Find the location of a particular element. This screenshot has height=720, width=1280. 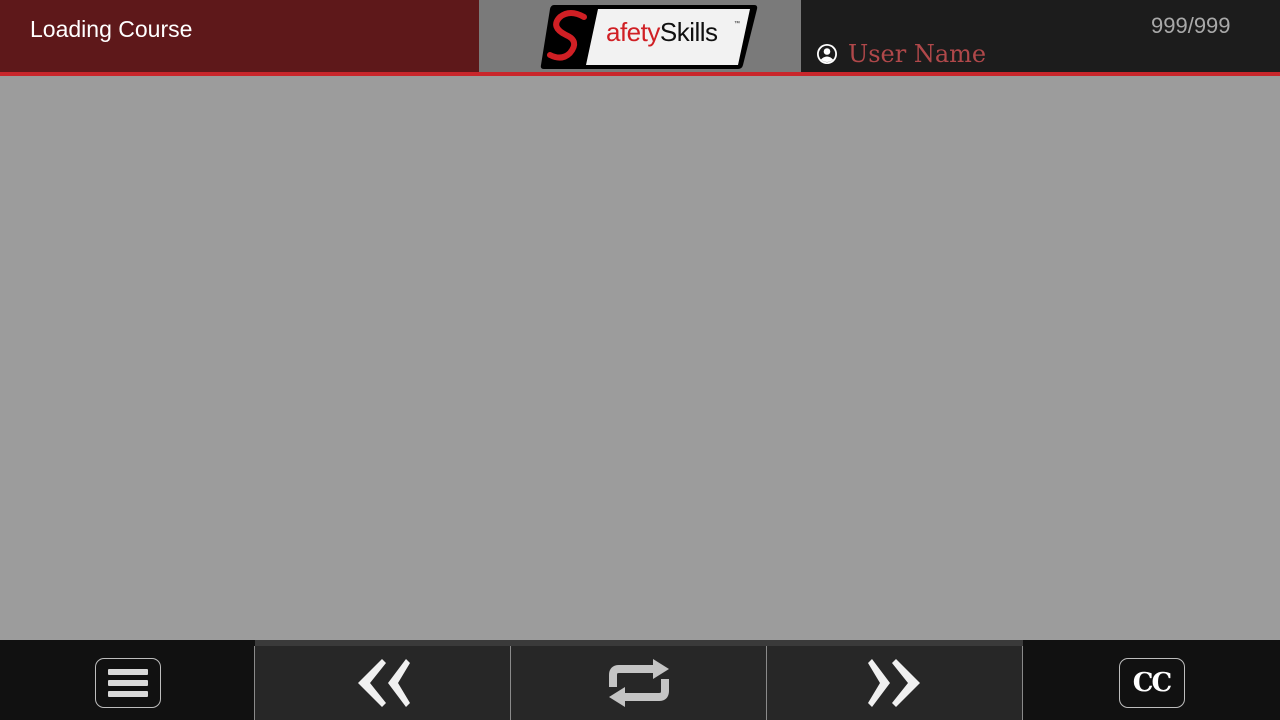

page-counter: 999/999 is located at coordinates (1191, 25).